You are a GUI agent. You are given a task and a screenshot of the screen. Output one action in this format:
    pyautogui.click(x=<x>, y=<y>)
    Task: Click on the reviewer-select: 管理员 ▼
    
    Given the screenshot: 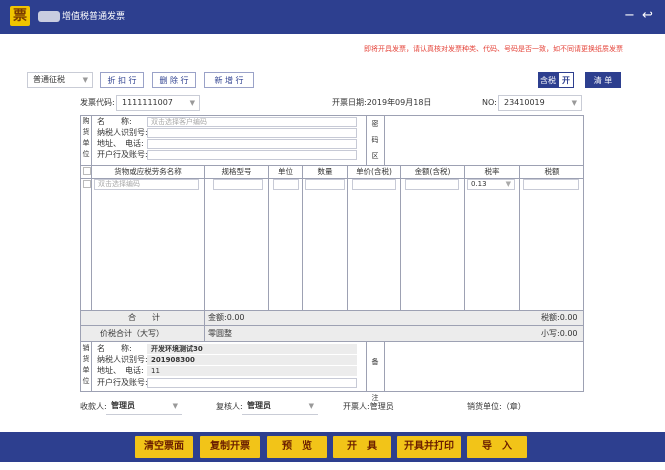 What is the action you would take?
    pyautogui.click(x=280, y=407)
    